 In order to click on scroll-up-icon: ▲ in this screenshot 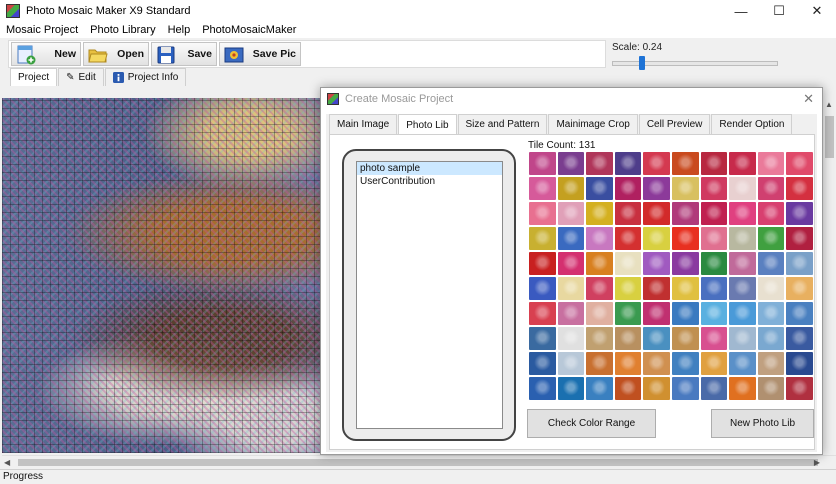, I will do `click(829, 105)`.